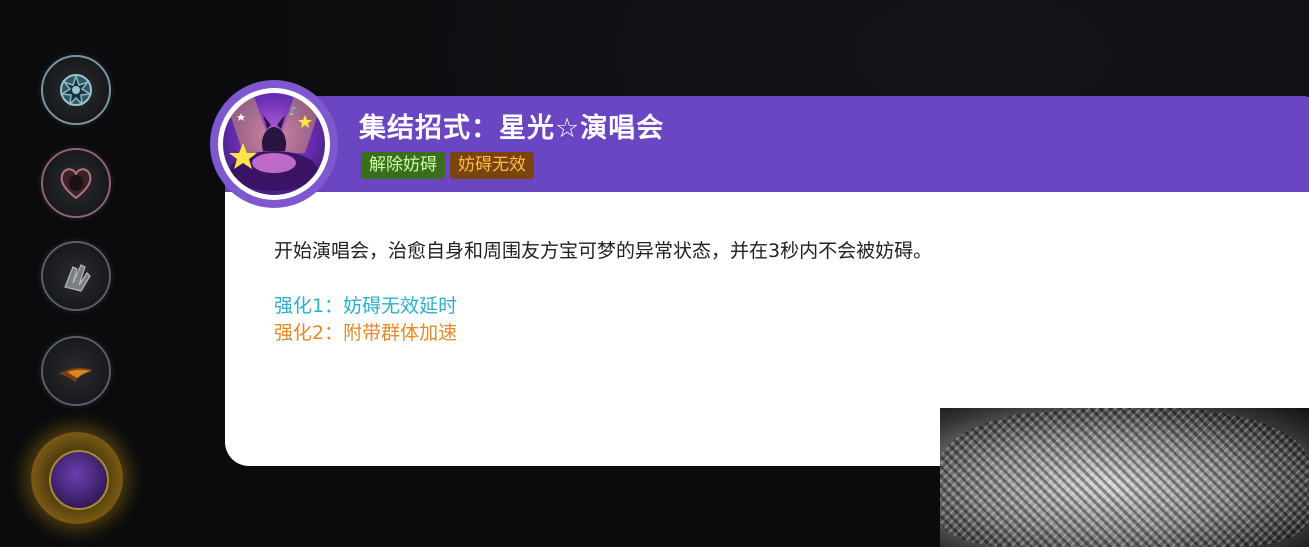 The width and height of the screenshot is (1309, 547). Describe the element at coordinates (603, 251) in the screenshot. I see `skill-description: 开始演唱会，治愈自身和周围友方宝可梦的异常状态，并在3秒内不会被妨碍。` at that location.